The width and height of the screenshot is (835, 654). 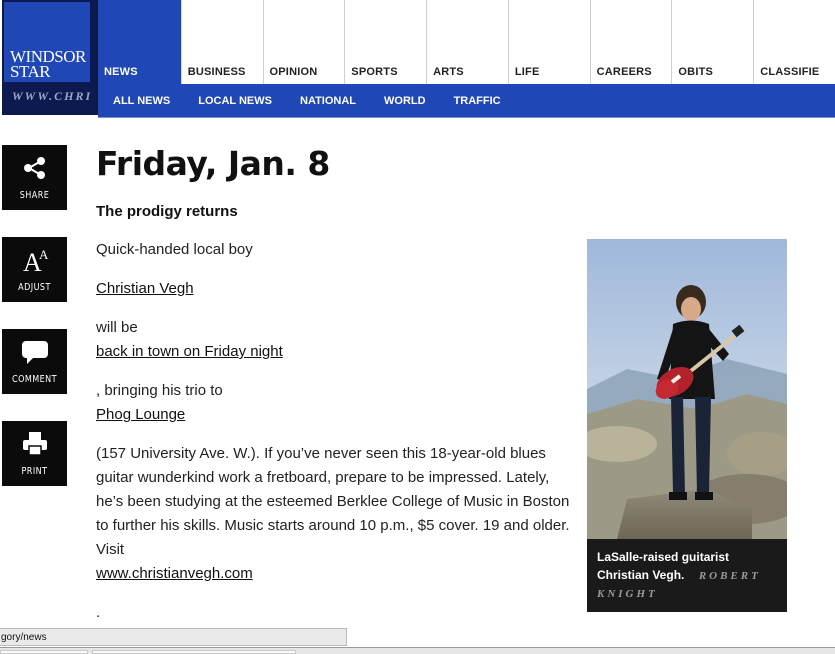 What do you see at coordinates (385, 42) in the screenshot?
I see `nav-tab-sports: SPORTS` at bounding box center [385, 42].